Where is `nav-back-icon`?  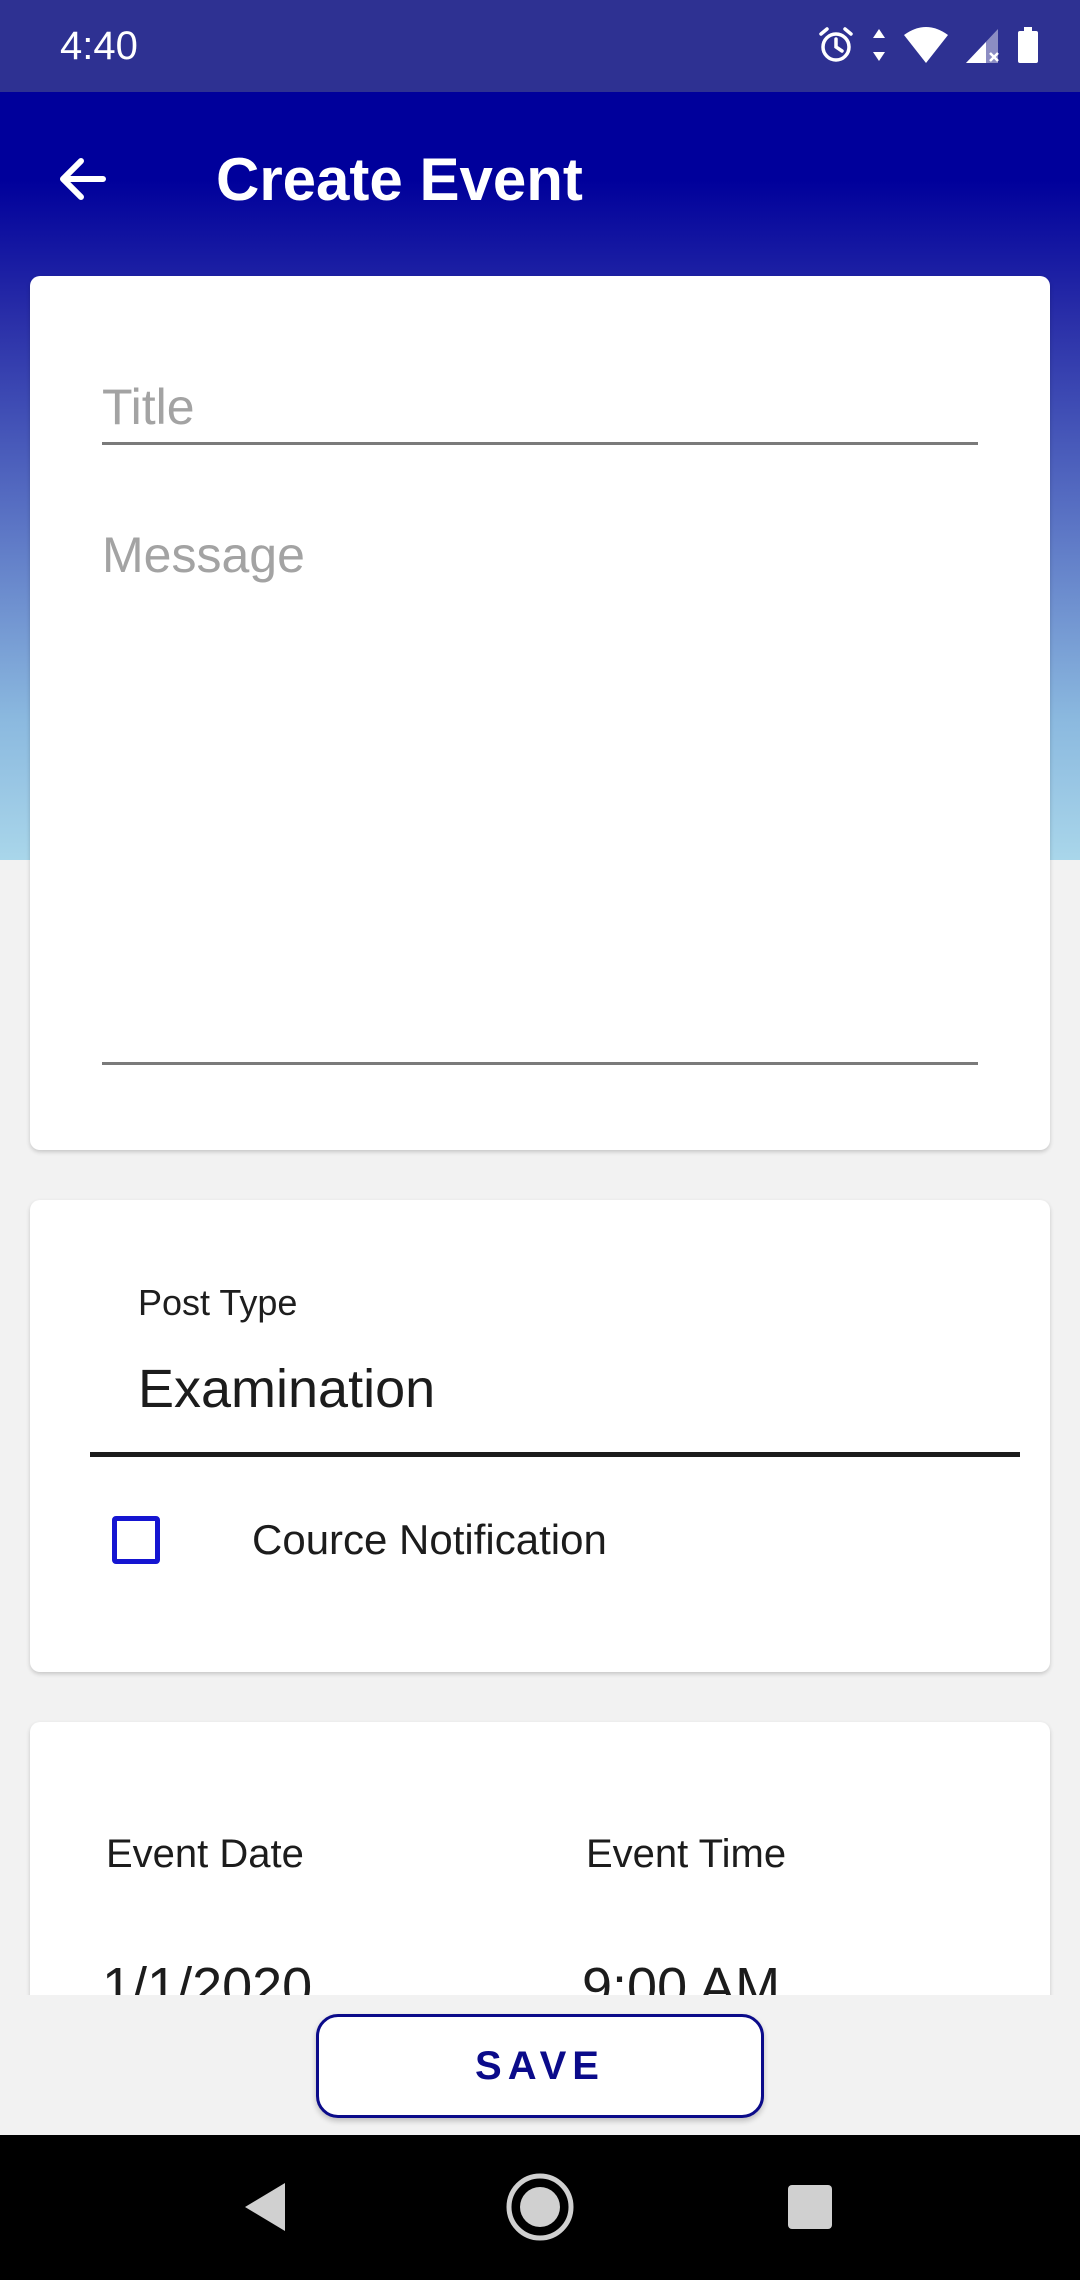 nav-back-icon is located at coordinates (266, 2209).